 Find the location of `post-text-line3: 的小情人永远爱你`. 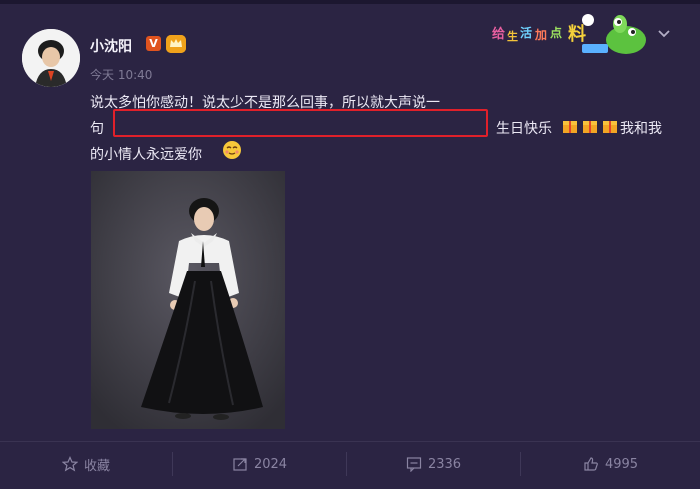

post-text-line3: 的小情人永远爱你 is located at coordinates (146, 155).